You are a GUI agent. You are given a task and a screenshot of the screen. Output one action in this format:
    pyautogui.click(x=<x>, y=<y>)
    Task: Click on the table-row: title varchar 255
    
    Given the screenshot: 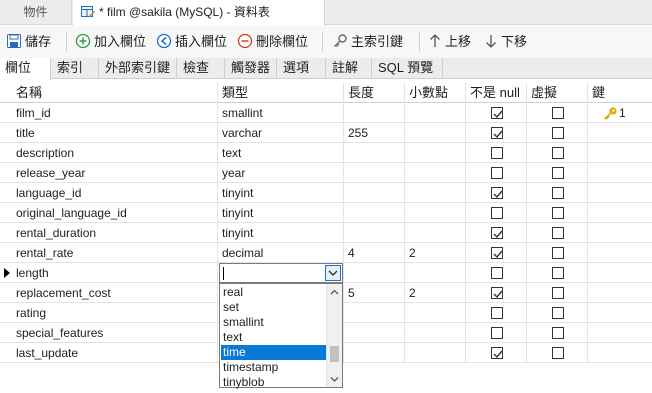 What is the action you would take?
    pyautogui.click(x=326, y=133)
    